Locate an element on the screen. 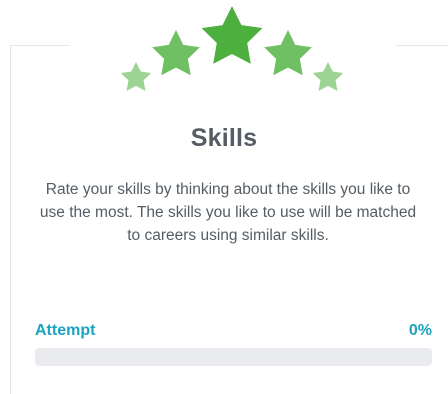 The height and width of the screenshot is (394, 448). star-small-left-icon is located at coordinates (136, 76).